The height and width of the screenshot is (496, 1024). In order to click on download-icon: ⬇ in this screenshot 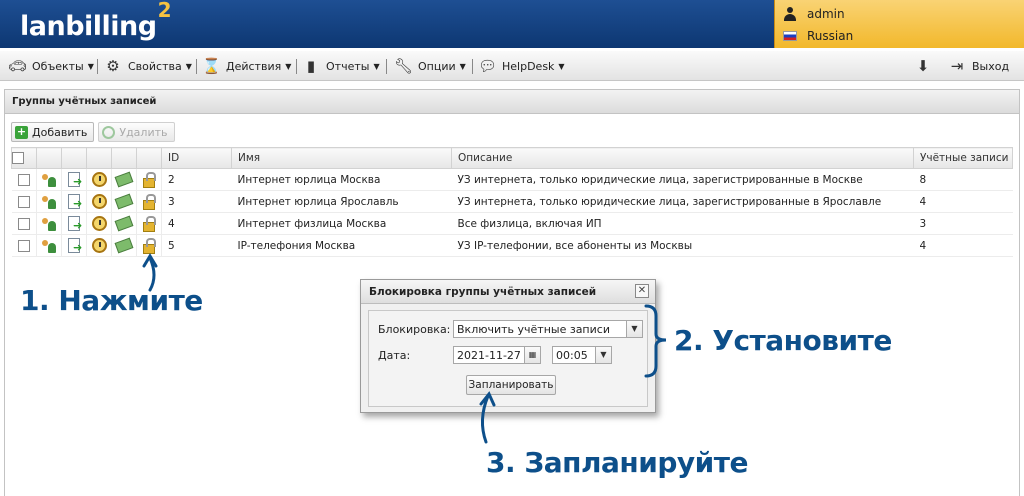, I will do `click(923, 66)`.